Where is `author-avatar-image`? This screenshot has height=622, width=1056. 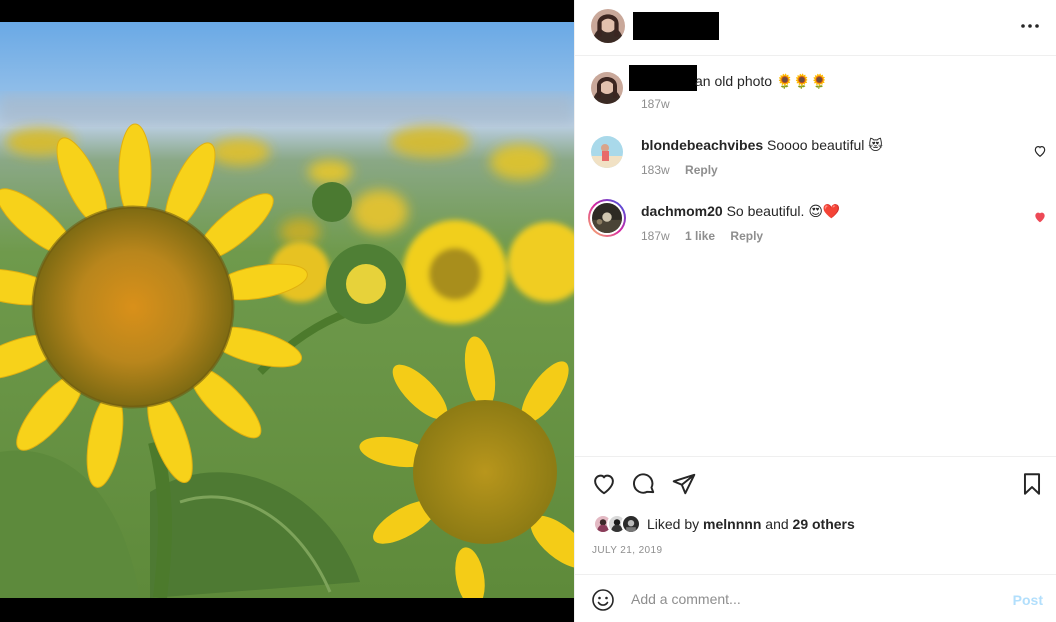
author-avatar-image is located at coordinates (608, 26).